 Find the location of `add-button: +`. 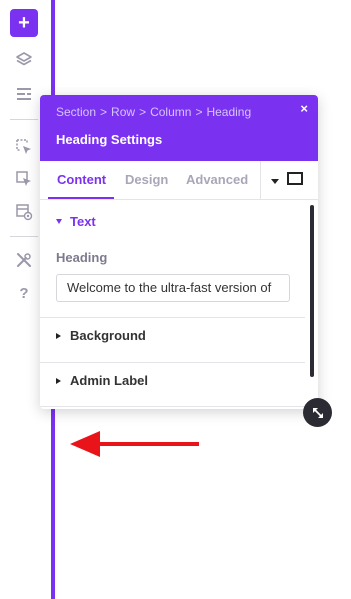

add-button: + is located at coordinates (24, 23).